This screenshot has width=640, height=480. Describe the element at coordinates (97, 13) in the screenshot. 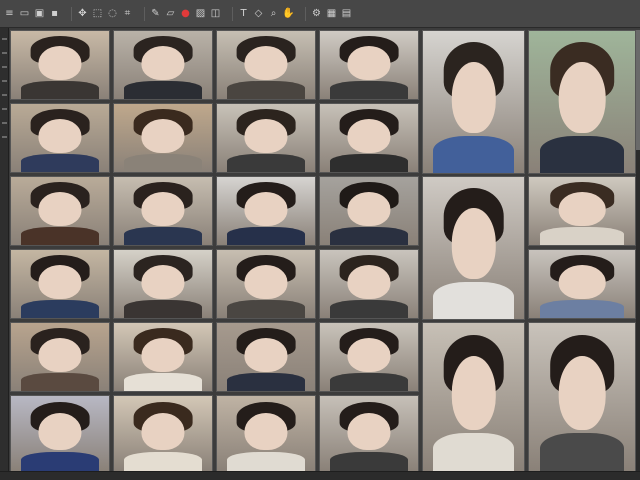

I see `select-icon: ⬚` at that location.